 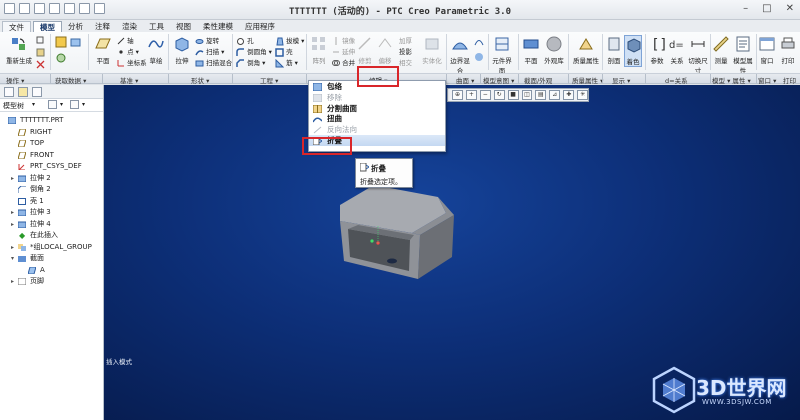 What do you see at coordinates (183, 26) in the screenshot?
I see `tab-view: 视图` at bounding box center [183, 26].